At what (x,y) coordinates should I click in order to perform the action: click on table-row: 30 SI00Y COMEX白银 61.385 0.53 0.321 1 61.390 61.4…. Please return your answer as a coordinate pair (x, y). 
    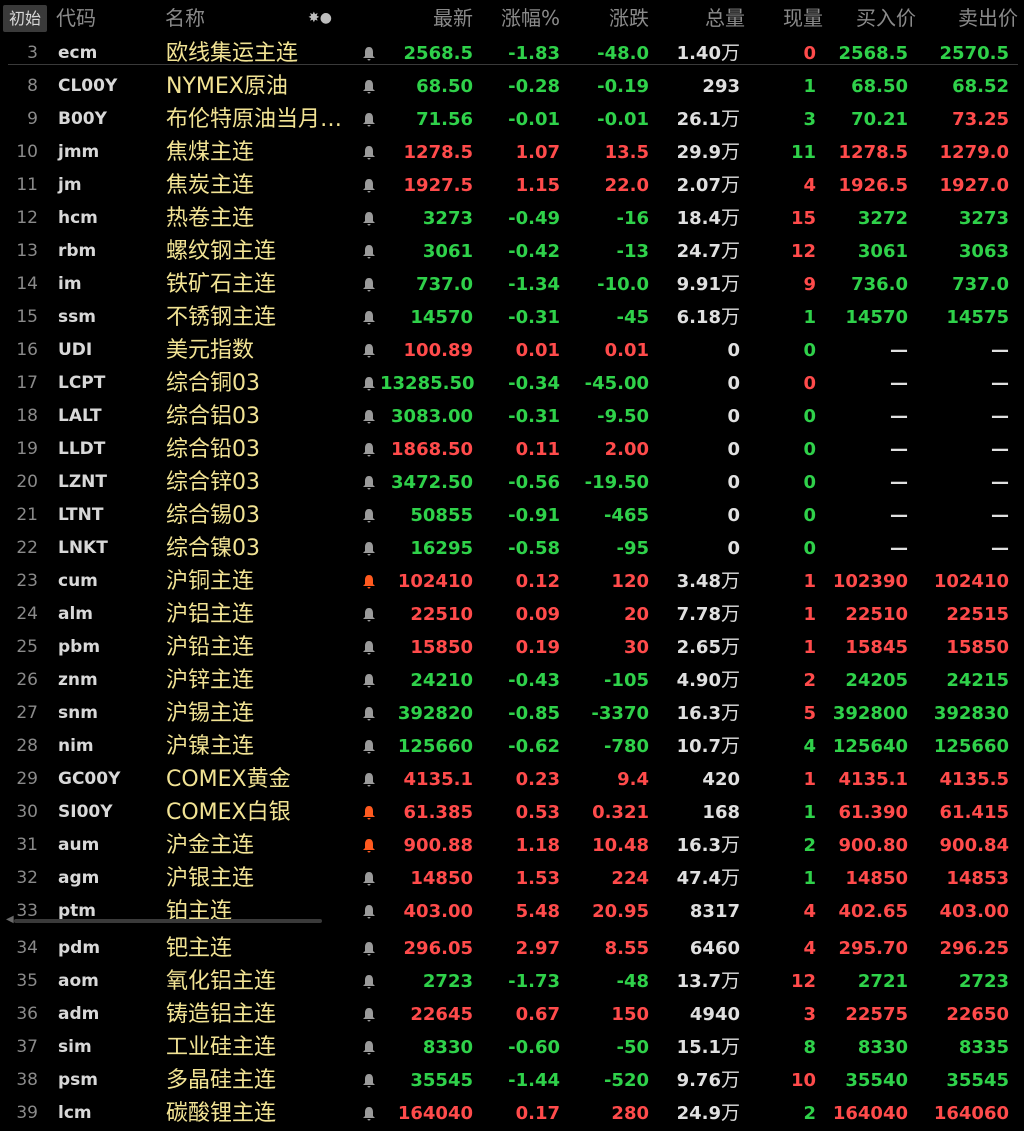
    Looking at the image, I should click on (512, 812).